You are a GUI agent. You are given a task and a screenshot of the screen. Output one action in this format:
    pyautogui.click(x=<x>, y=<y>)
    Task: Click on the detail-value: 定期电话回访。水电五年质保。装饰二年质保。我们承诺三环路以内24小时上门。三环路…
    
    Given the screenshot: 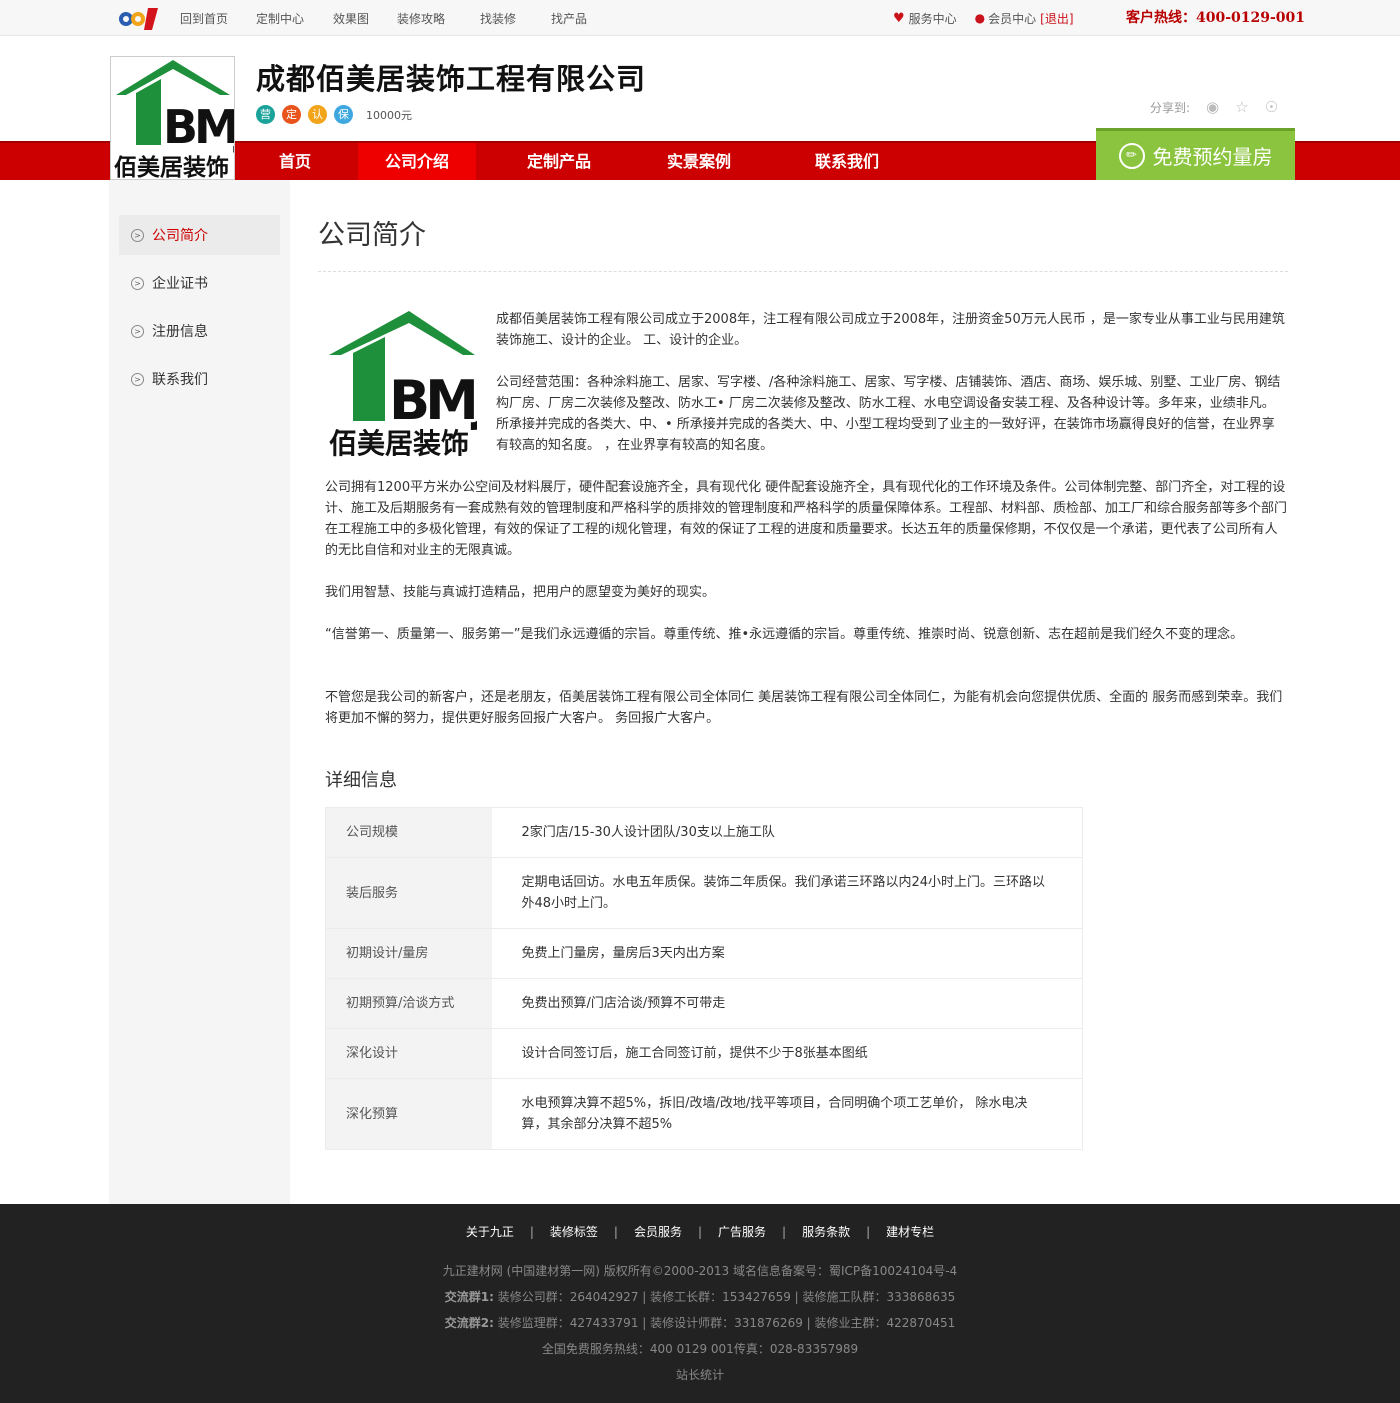 What is the action you would take?
    pyautogui.click(x=787, y=893)
    